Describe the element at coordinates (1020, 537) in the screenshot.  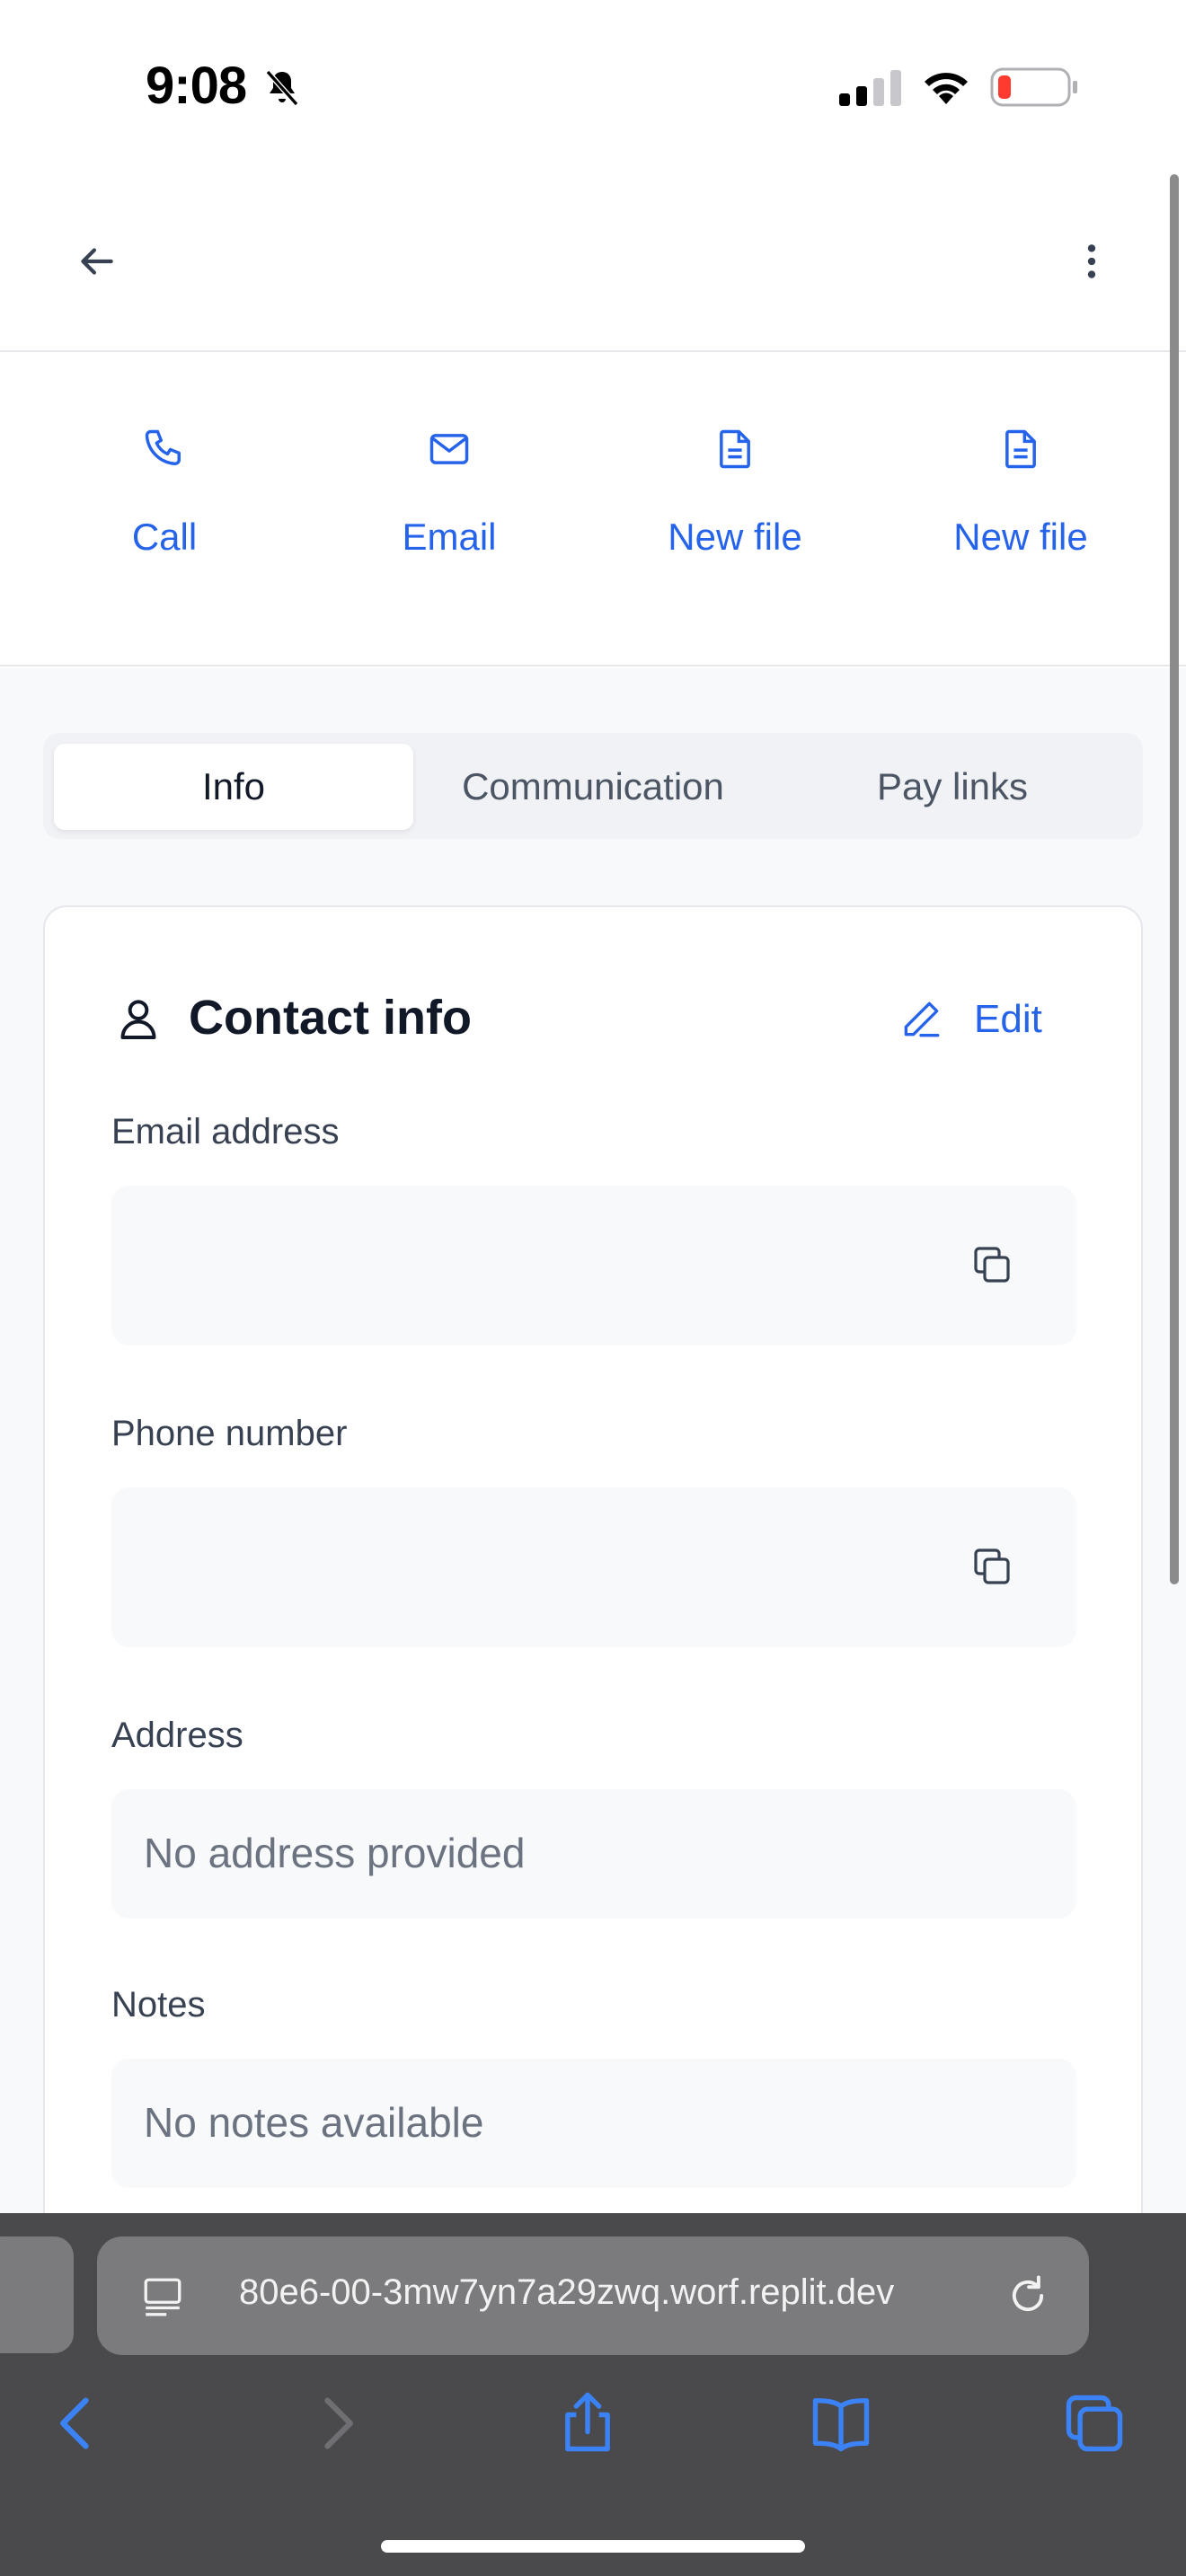
I see `new-file-label-2: New file` at that location.